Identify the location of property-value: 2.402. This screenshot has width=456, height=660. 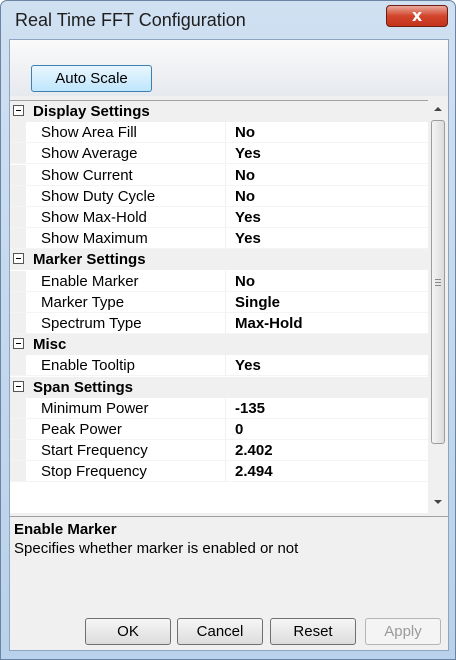
(254, 450).